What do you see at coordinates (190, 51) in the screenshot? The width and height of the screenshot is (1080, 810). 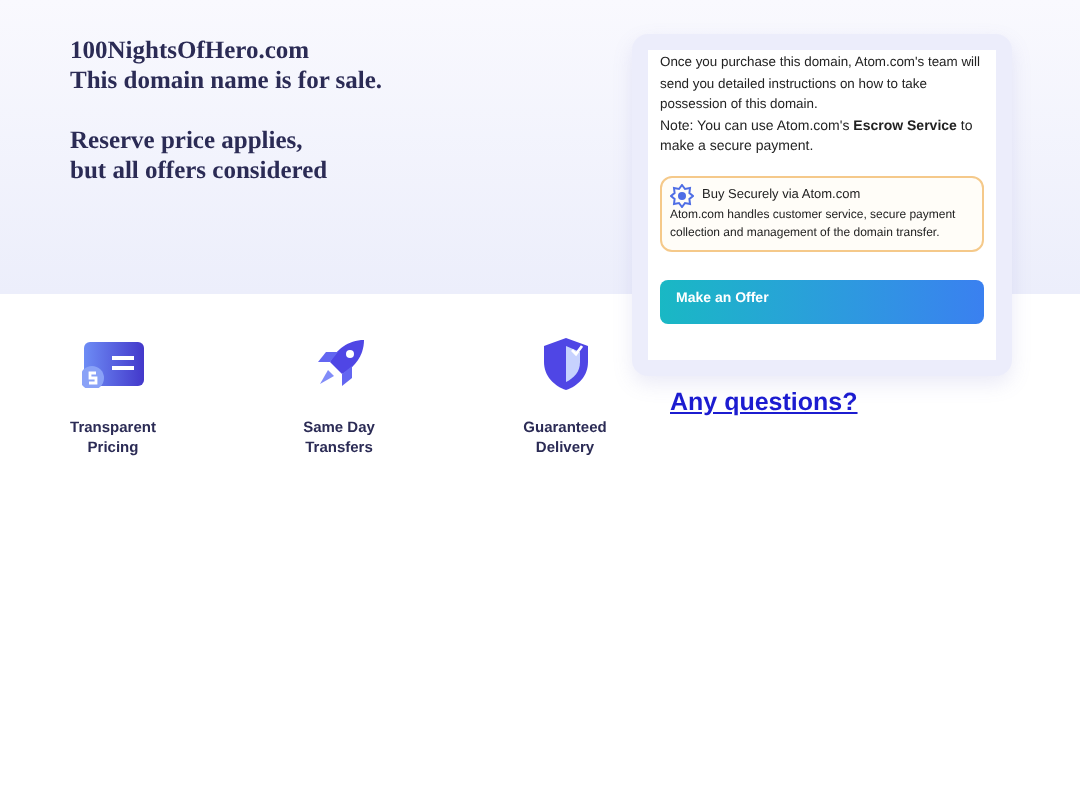 I see `domain-name: 100NightsOfHero.com` at bounding box center [190, 51].